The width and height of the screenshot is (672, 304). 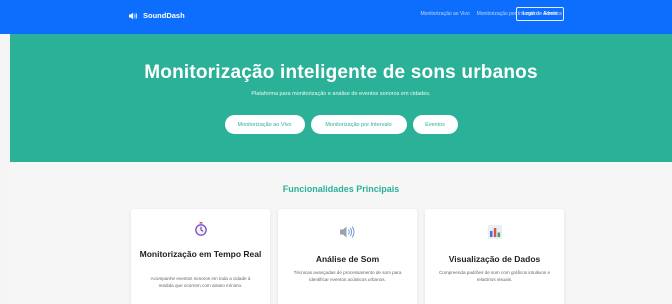 What do you see at coordinates (494, 259) in the screenshot?
I see `feature-title: Visualização de Dados` at bounding box center [494, 259].